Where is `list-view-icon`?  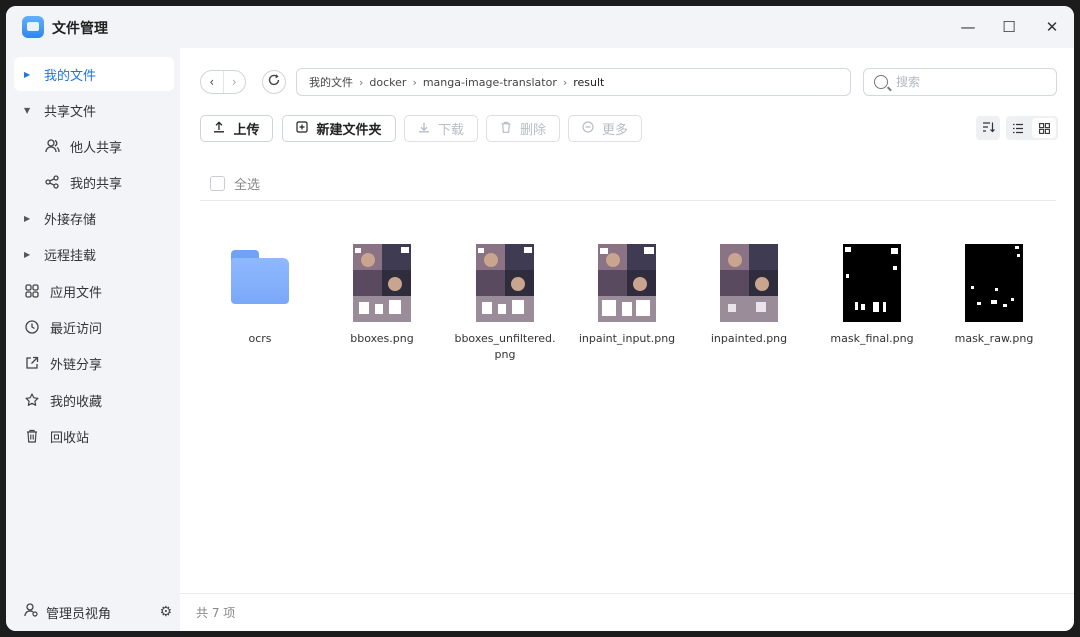
list-view-icon is located at coordinates (1018, 128).